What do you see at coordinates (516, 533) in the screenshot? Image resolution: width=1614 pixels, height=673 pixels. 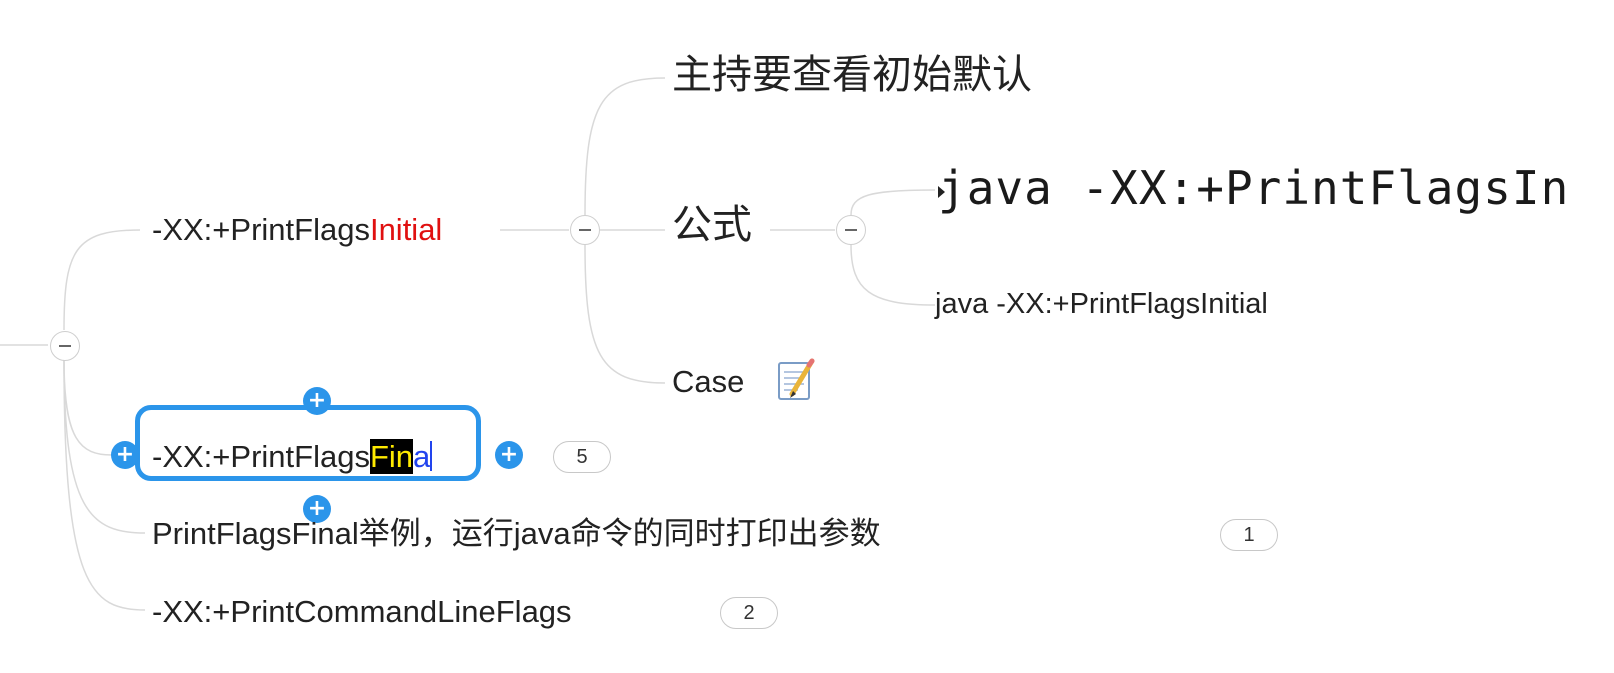 I see `topic-printflagsfinal-example: PrintFlagsFinal举例，运行java命令的同时打印出参数` at bounding box center [516, 533].